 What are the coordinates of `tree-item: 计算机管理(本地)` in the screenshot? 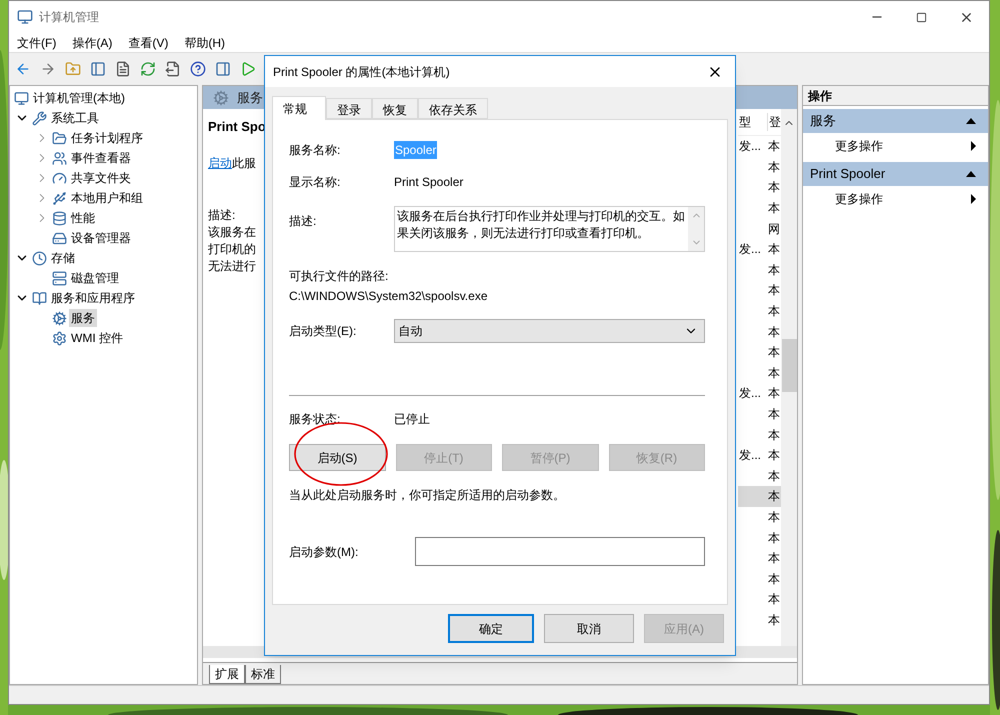 It's located at (79, 98).